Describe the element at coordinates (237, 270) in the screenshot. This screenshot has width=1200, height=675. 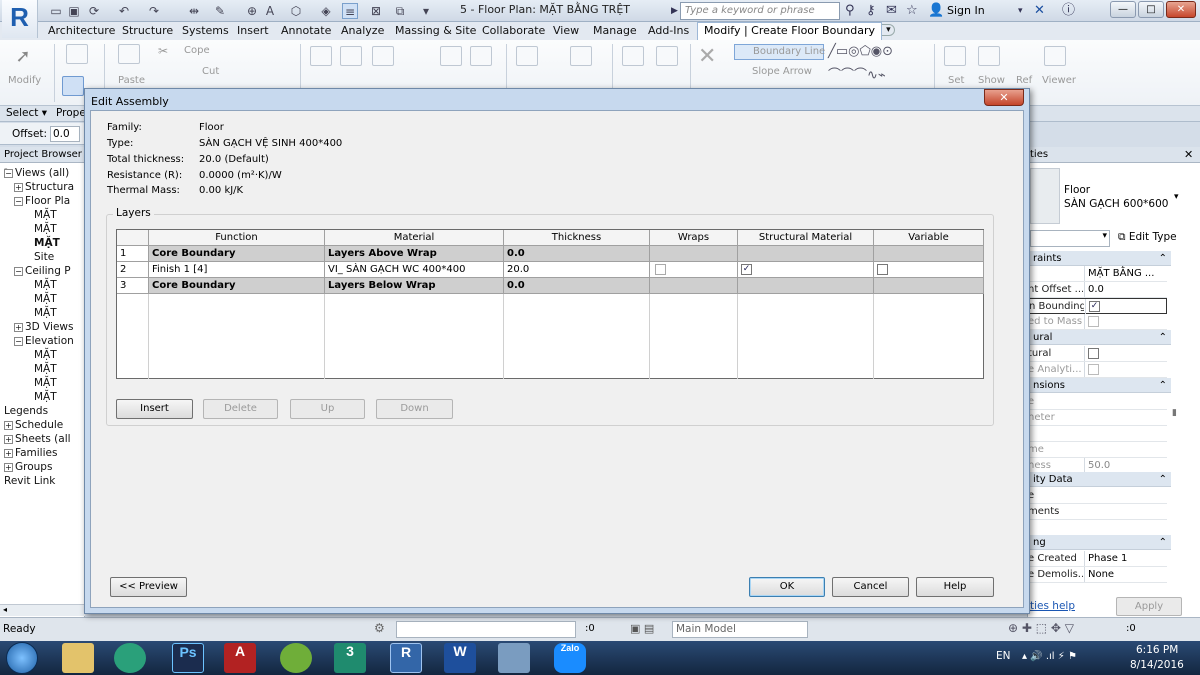
I see `row-function: Finish 1 [4]` at that location.